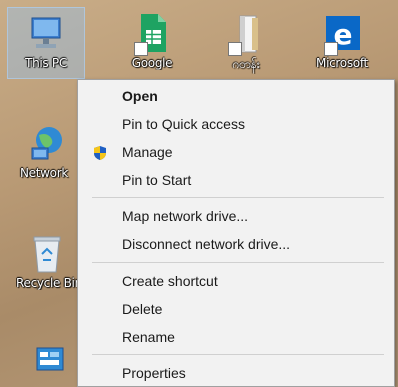  What do you see at coordinates (342, 34) in the screenshot?
I see `microsoft-edge-icon: e` at bounding box center [342, 34].